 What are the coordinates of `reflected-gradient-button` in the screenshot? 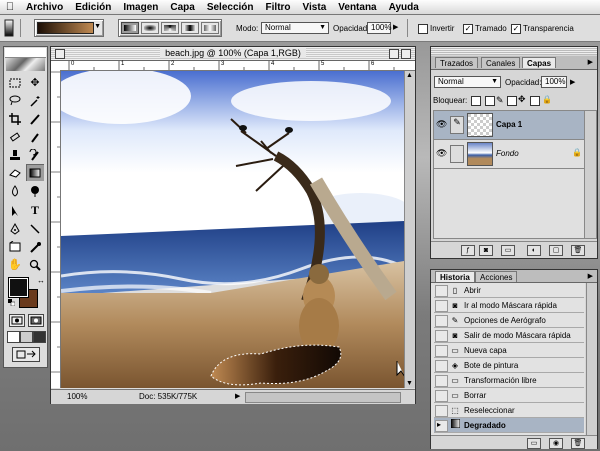 It's located at (190, 28).